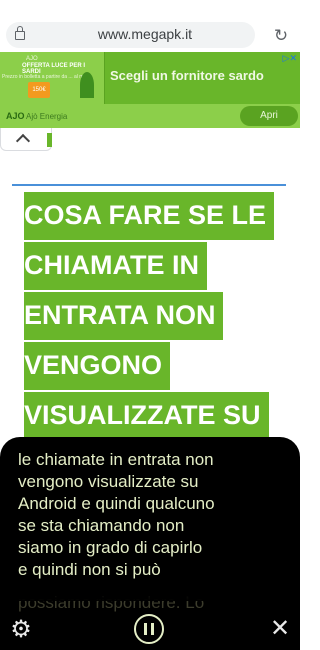  What do you see at coordinates (20, 33) in the screenshot?
I see `lock-icon` at bounding box center [20, 33].